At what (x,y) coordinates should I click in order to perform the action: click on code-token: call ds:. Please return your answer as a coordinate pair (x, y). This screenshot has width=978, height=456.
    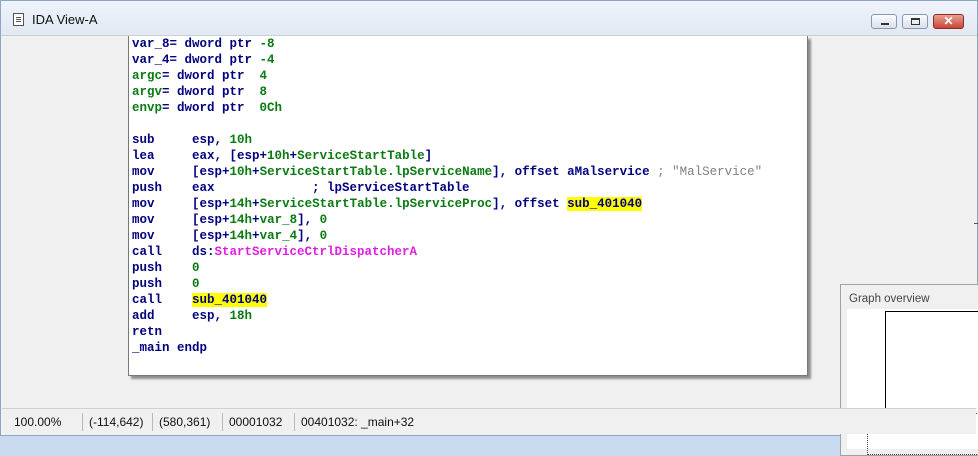
    Looking at the image, I should click on (173, 252).